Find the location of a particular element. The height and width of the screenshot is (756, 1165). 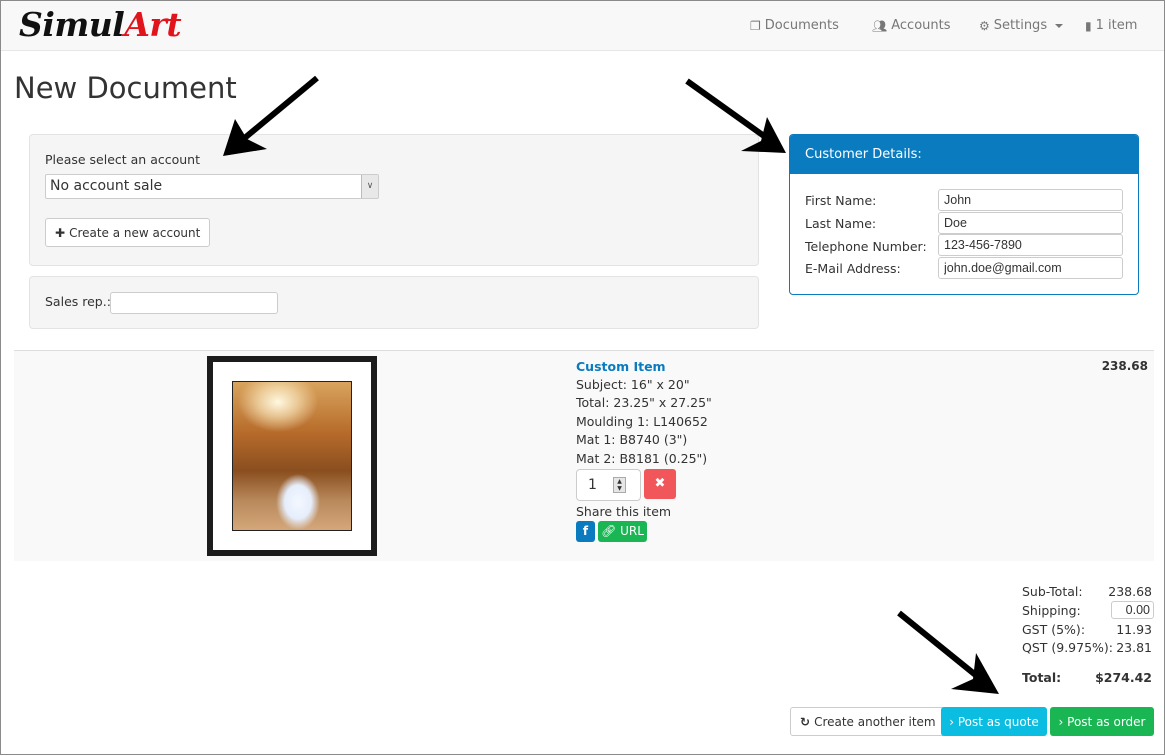

post-as-order-button: › Post as order is located at coordinates (1102, 721).